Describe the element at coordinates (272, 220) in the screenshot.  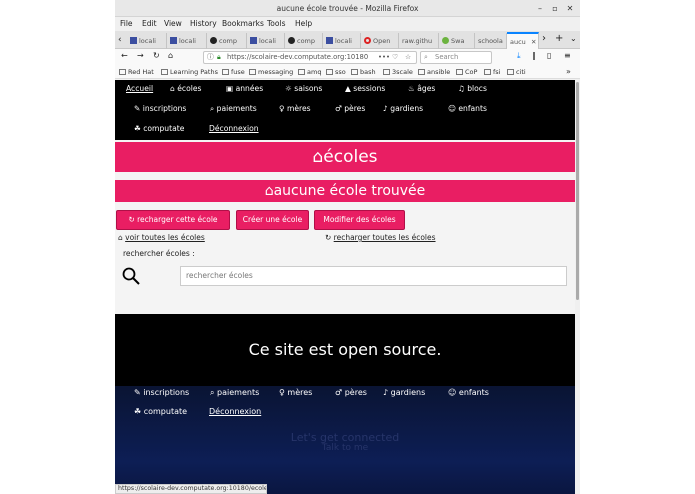
I see `create-school-button: Créer une école` at that location.